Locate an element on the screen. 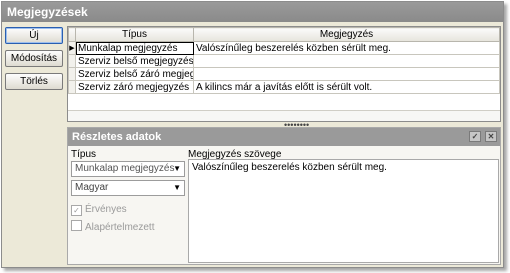 The width and height of the screenshot is (510, 273). cell-type: Szerviz belső záró megjegyzés is located at coordinates (134, 74).